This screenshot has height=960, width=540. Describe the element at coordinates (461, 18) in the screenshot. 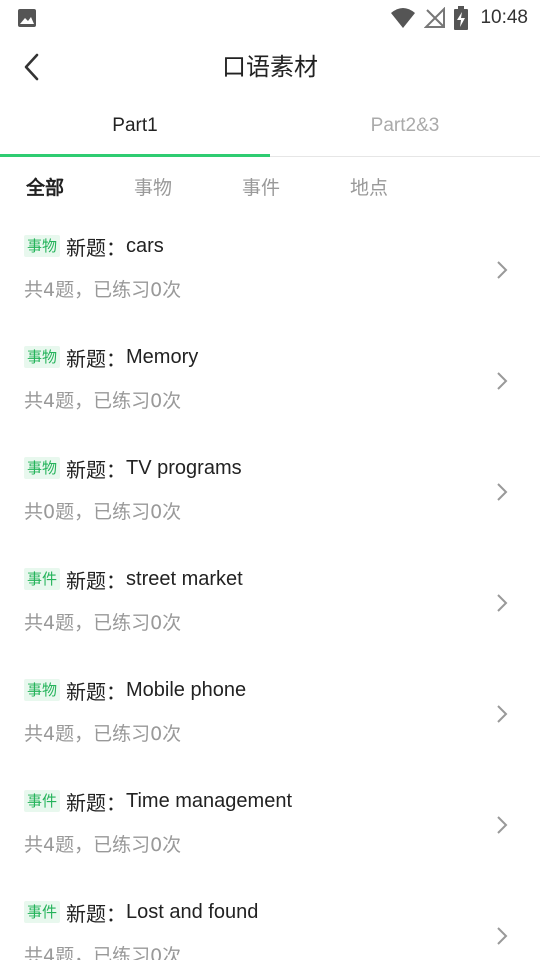

I see `battery-charging-icon` at that location.